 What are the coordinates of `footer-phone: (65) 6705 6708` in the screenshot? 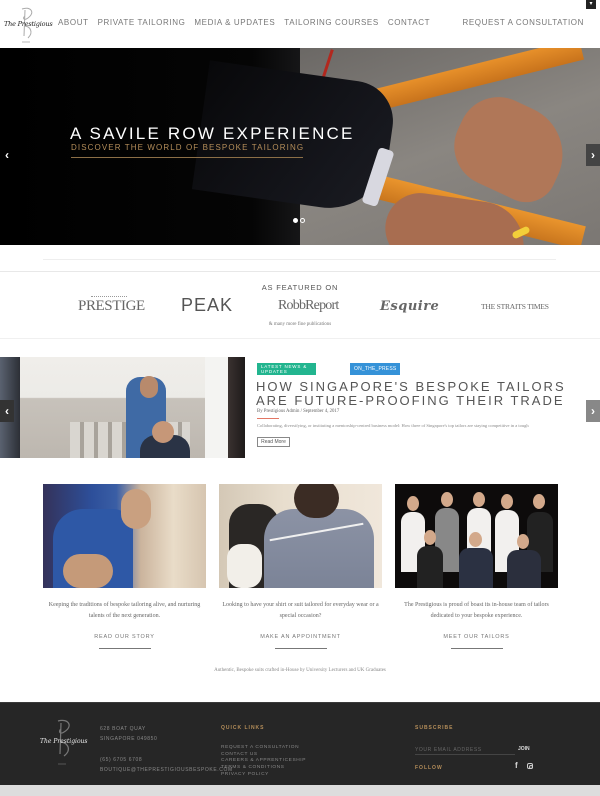 It's located at (166, 760).